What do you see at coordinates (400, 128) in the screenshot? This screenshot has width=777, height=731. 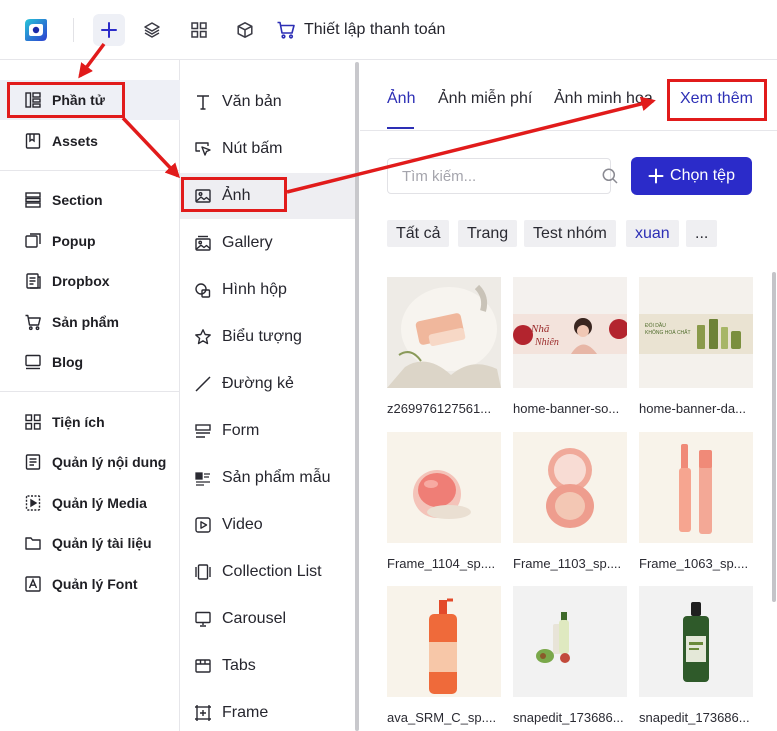 I see `active-tab-indicator` at bounding box center [400, 128].